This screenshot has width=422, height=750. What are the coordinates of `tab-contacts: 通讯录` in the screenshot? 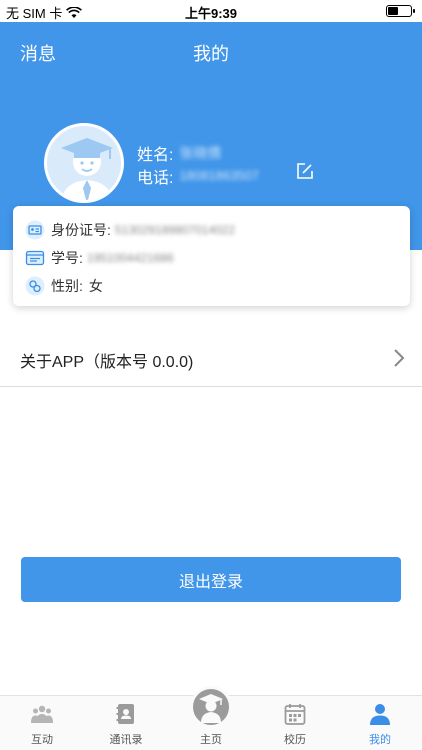 It's located at (126, 723).